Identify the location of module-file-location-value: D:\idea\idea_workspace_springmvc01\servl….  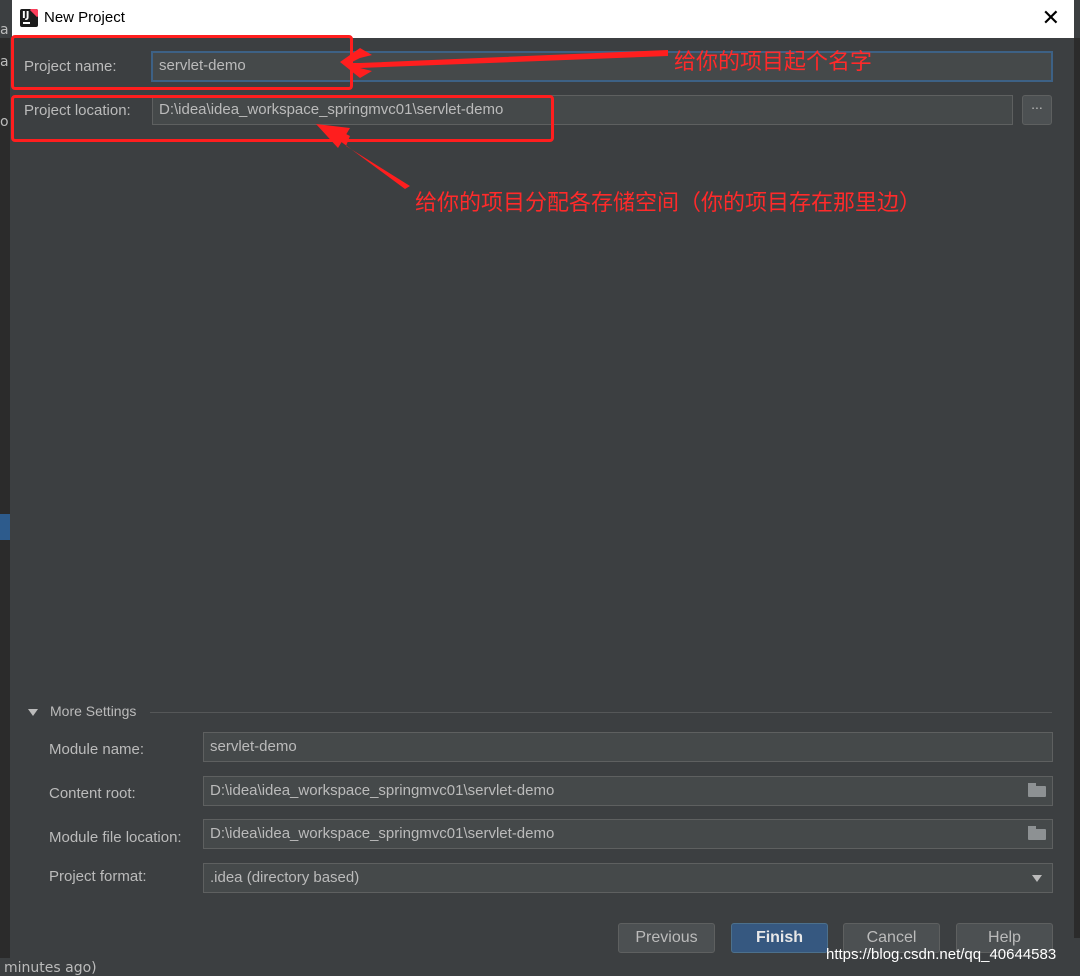
(382, 833).